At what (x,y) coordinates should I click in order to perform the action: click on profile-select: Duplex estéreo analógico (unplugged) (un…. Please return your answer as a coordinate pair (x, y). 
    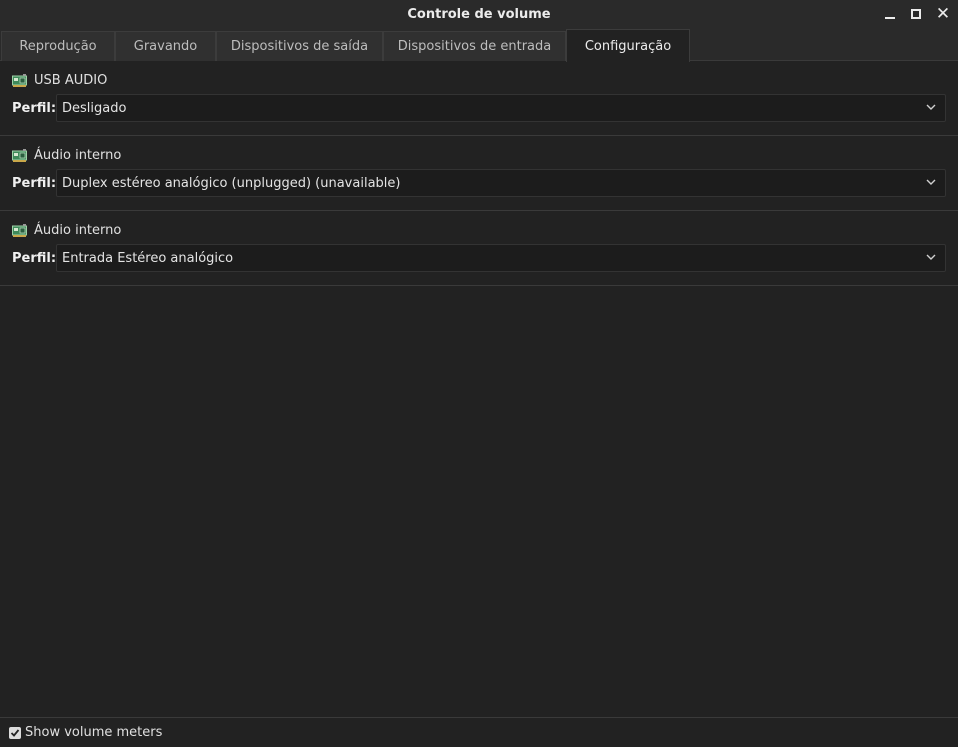
    Looking at the image, I should click on (501, 183).